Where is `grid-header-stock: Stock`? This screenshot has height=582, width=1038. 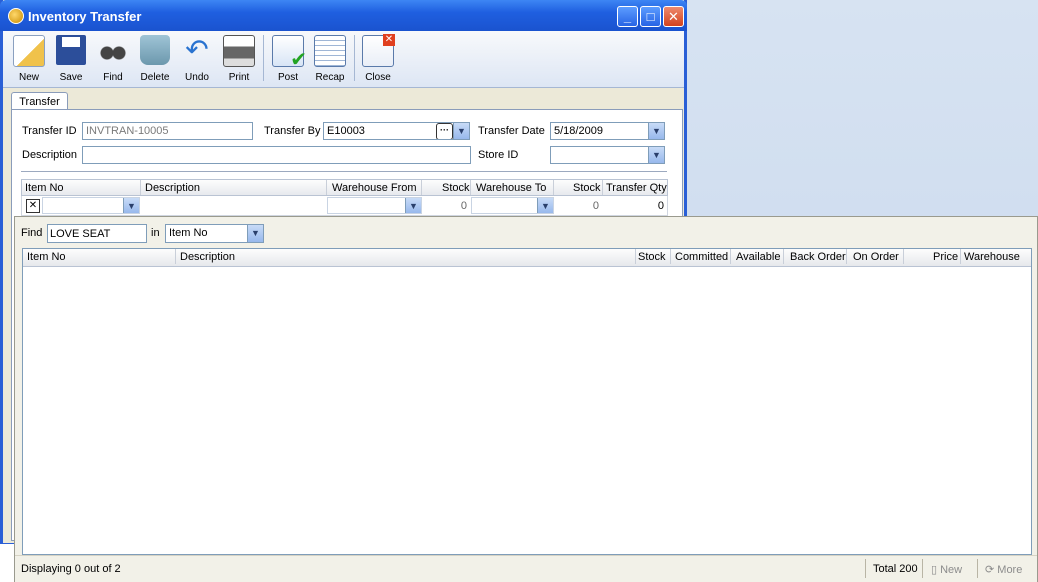
grid-header-stock: Stock is located at coordinates (456, 188).